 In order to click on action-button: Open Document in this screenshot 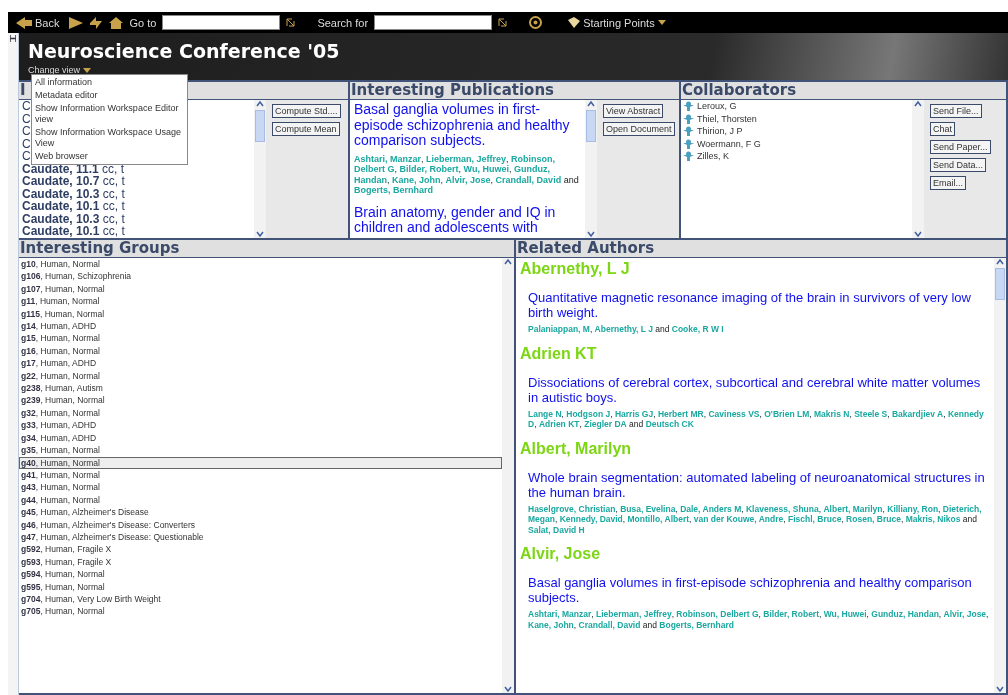, I will do `click(639, 129)`.